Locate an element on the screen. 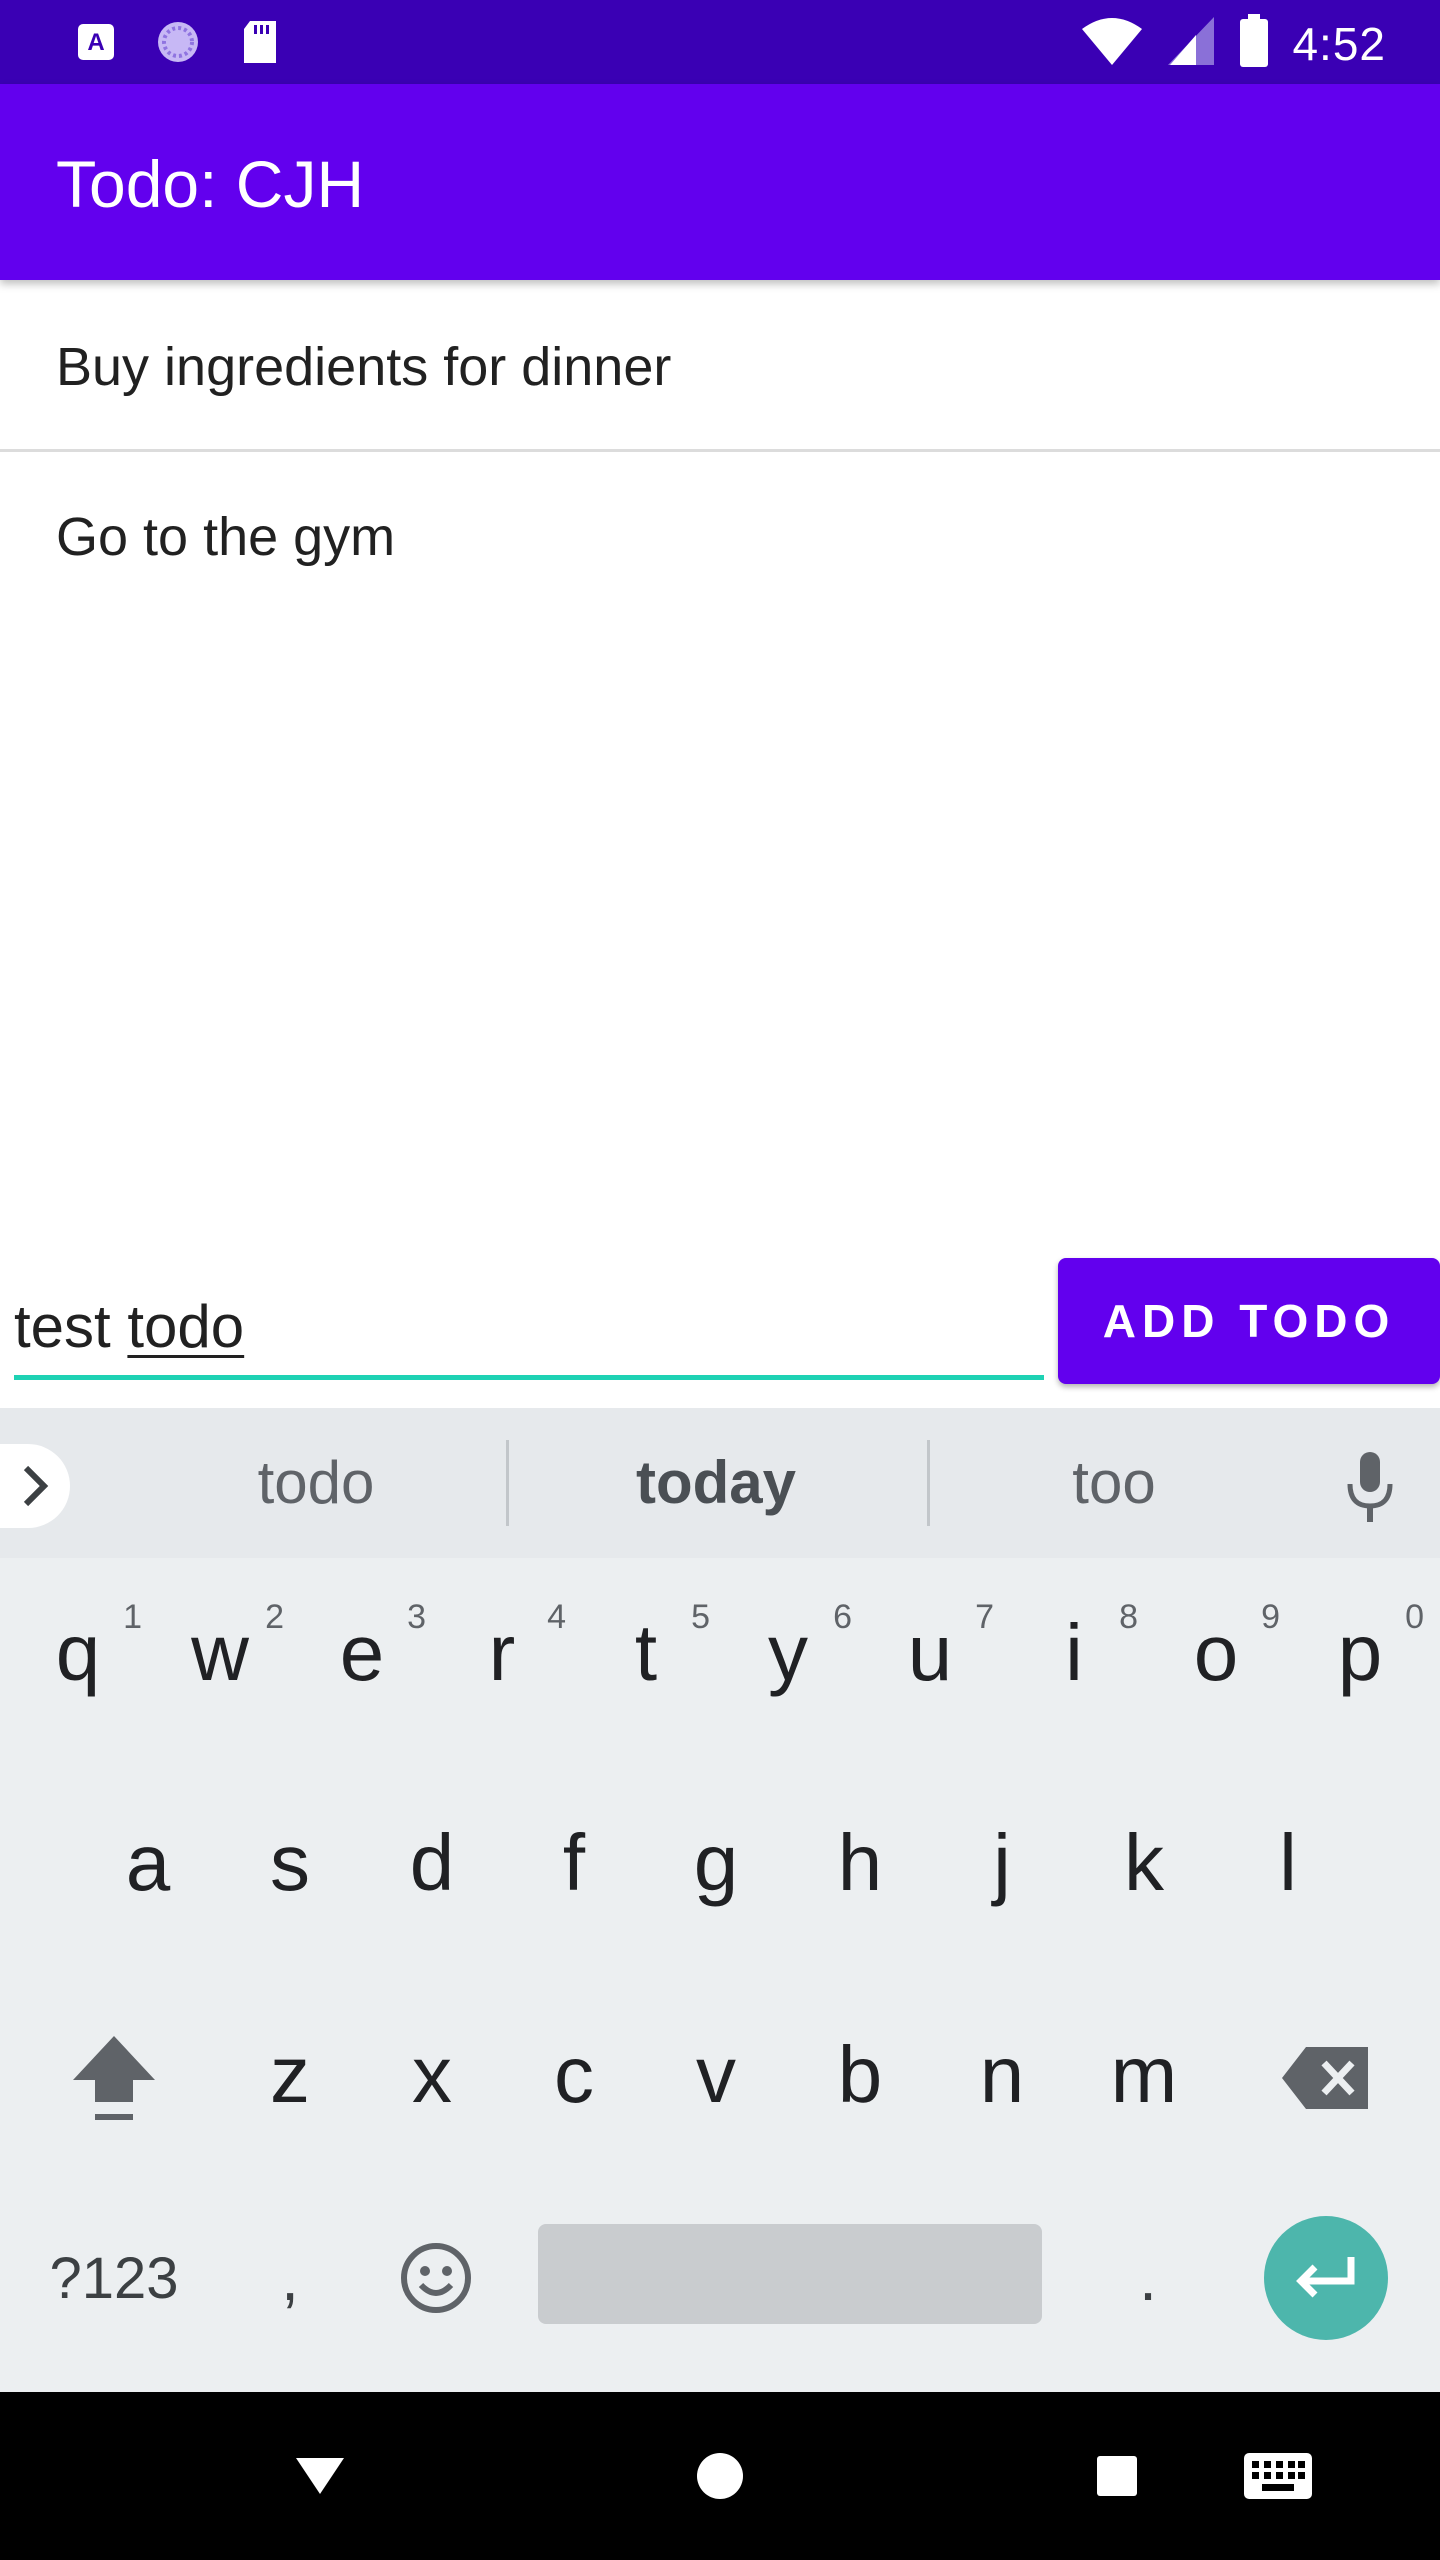  key-k: k is located at coordinates (1144, 1863).